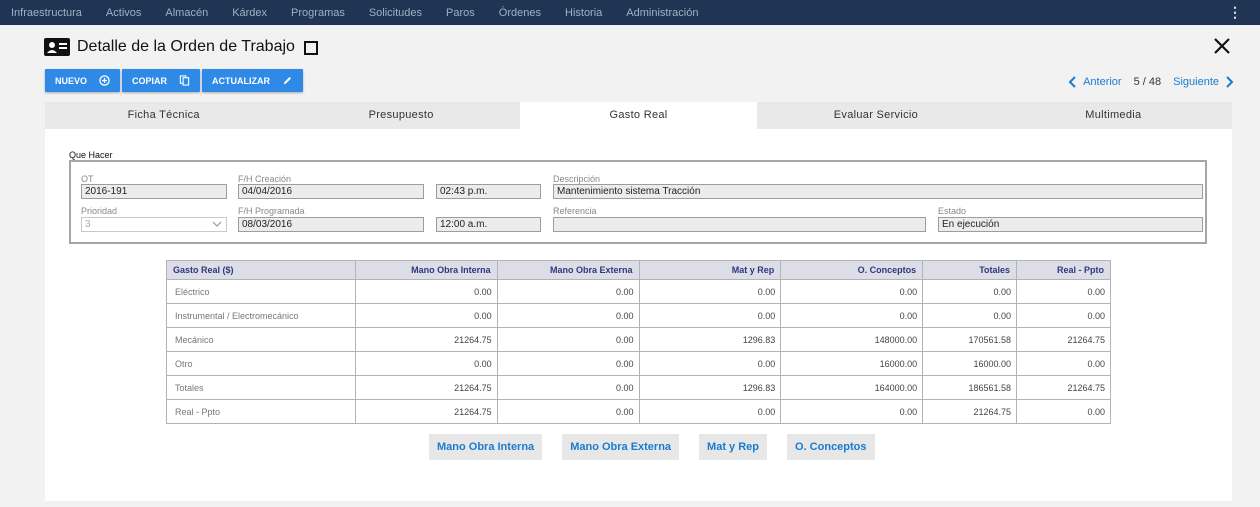 The width and height of the screenshot is (1260, 507). Describe the element at coordinates (1229, 82) in the screenshot. I see `chevron-right-icon` at that location.